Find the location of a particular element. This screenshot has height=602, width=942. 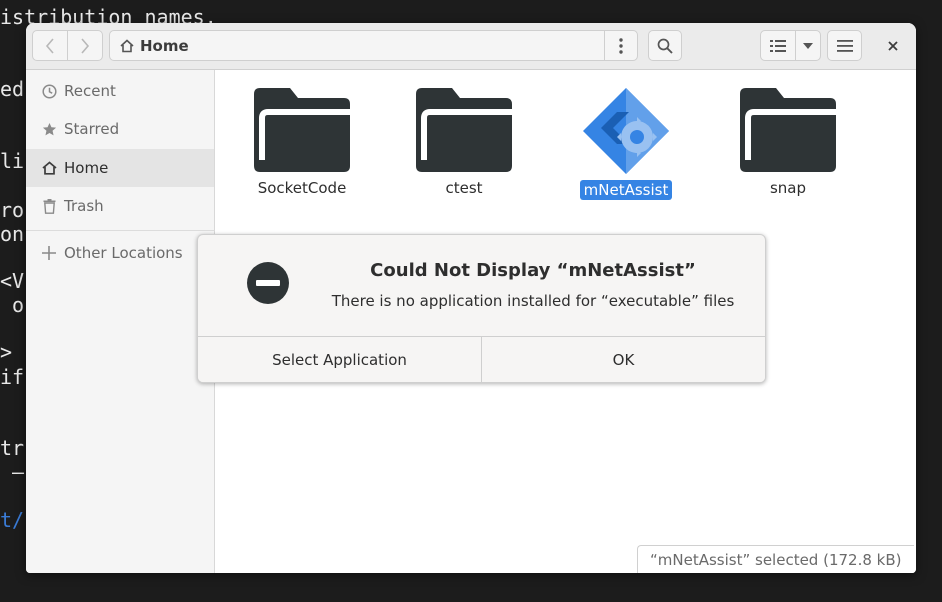

chevron-right-icon is located at coordinates (85, 45).